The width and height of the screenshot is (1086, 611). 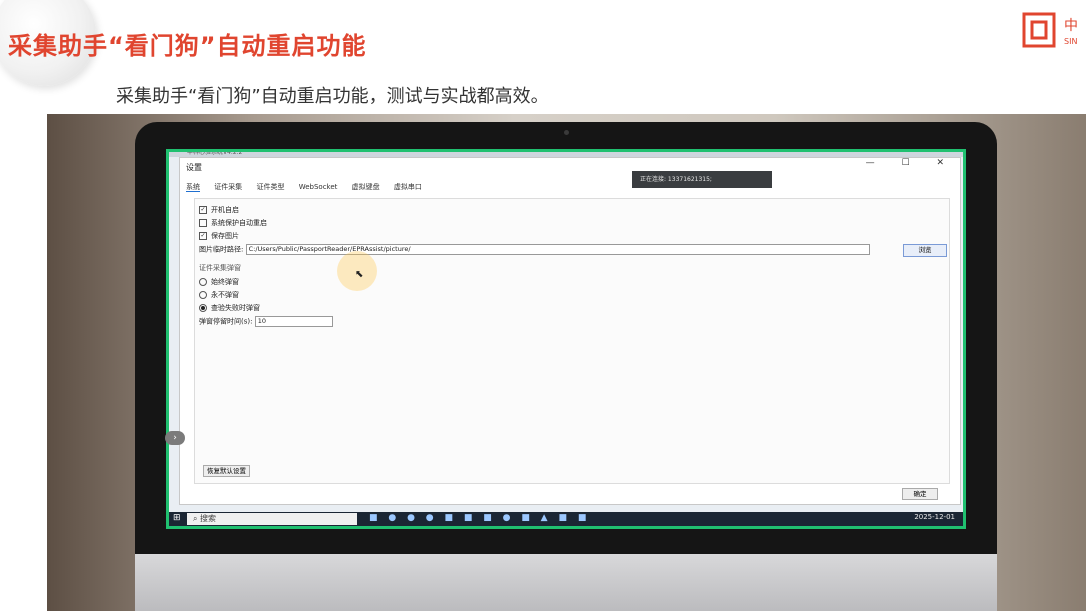 I want to click on popup-group-label: 证件采集弹窗, so click(x=220, y=268).